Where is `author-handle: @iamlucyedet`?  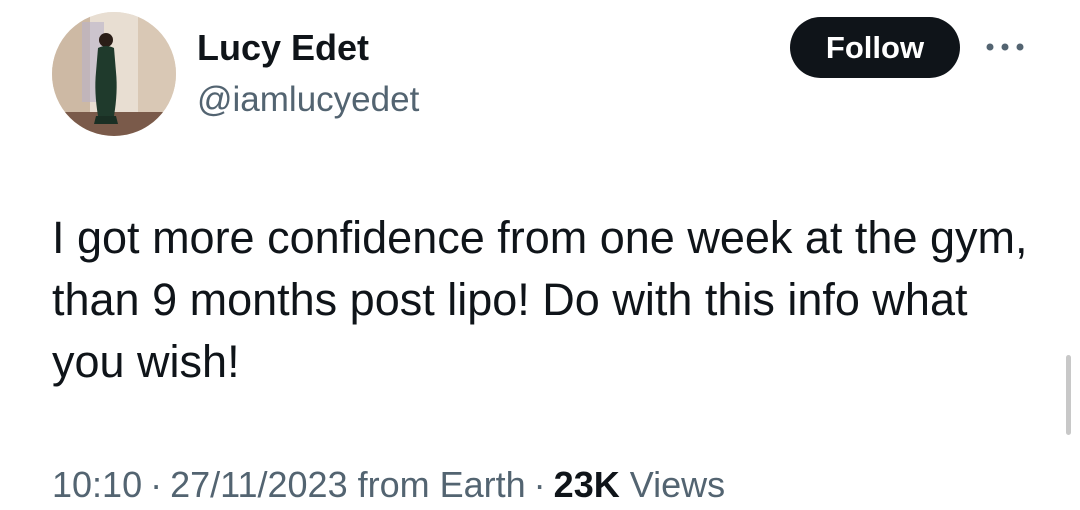 author-handle: @iamlucyedet is located at coordinates (308, 100).